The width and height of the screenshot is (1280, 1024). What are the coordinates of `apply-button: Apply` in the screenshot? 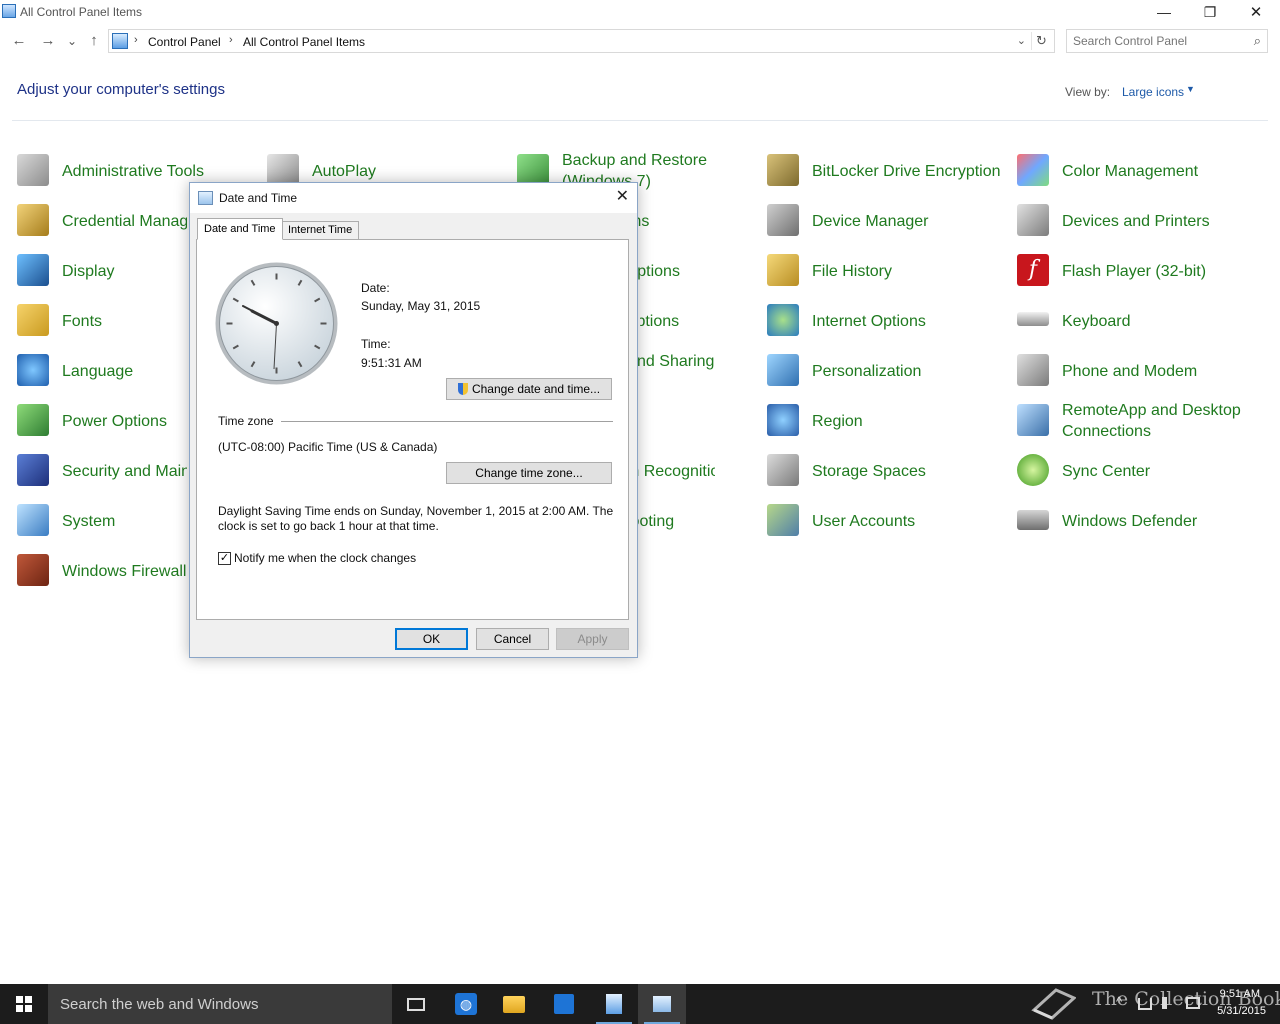 It's located at (592, 639).